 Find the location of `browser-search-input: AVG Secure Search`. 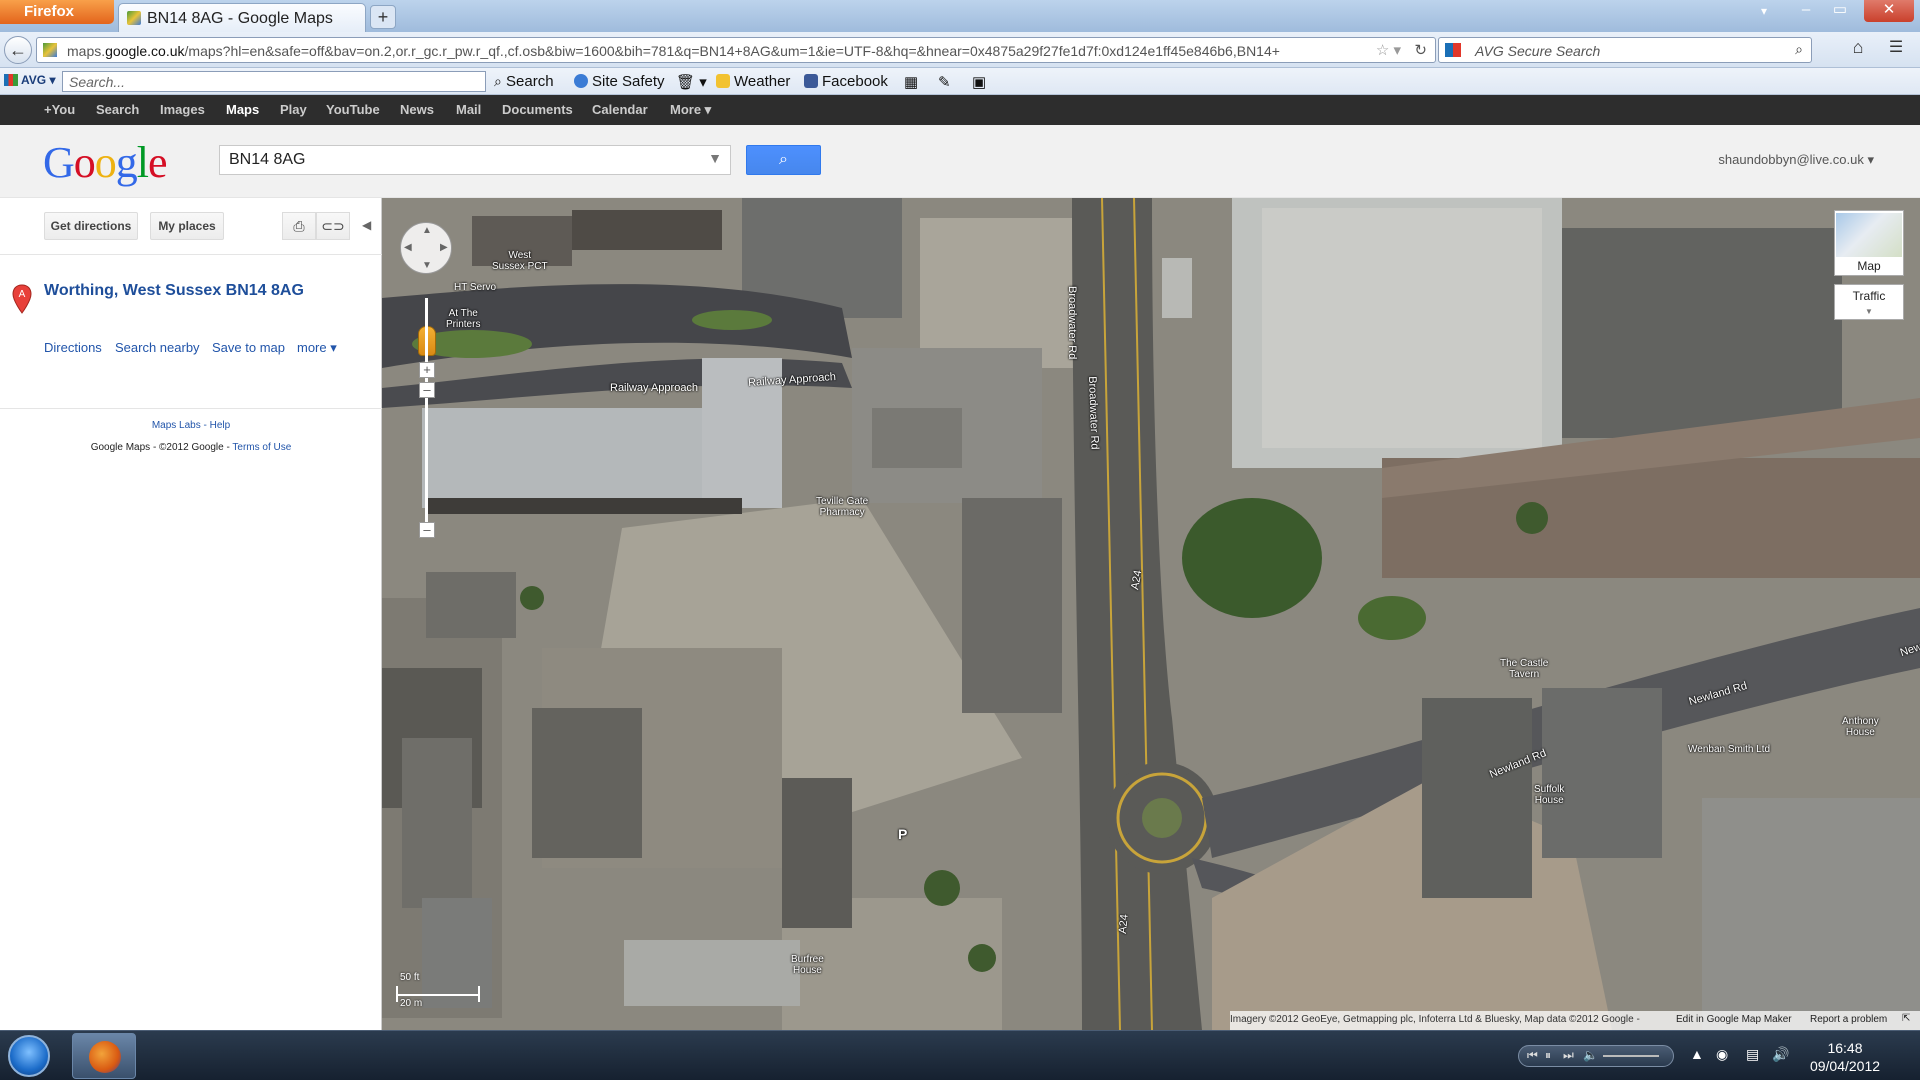

browser-search-input: AVG Secure Search is located at coordinates (1537, 51).